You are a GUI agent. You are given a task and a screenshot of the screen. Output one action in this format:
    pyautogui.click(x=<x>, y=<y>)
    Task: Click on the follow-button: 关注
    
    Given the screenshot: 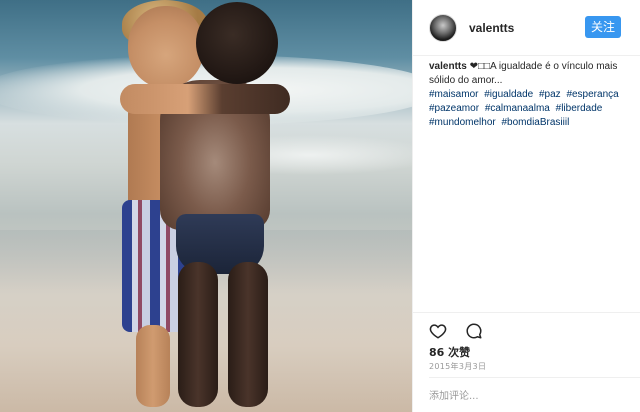 What is the action you would take?
    pyautogui.click(x=603, y=27)
    